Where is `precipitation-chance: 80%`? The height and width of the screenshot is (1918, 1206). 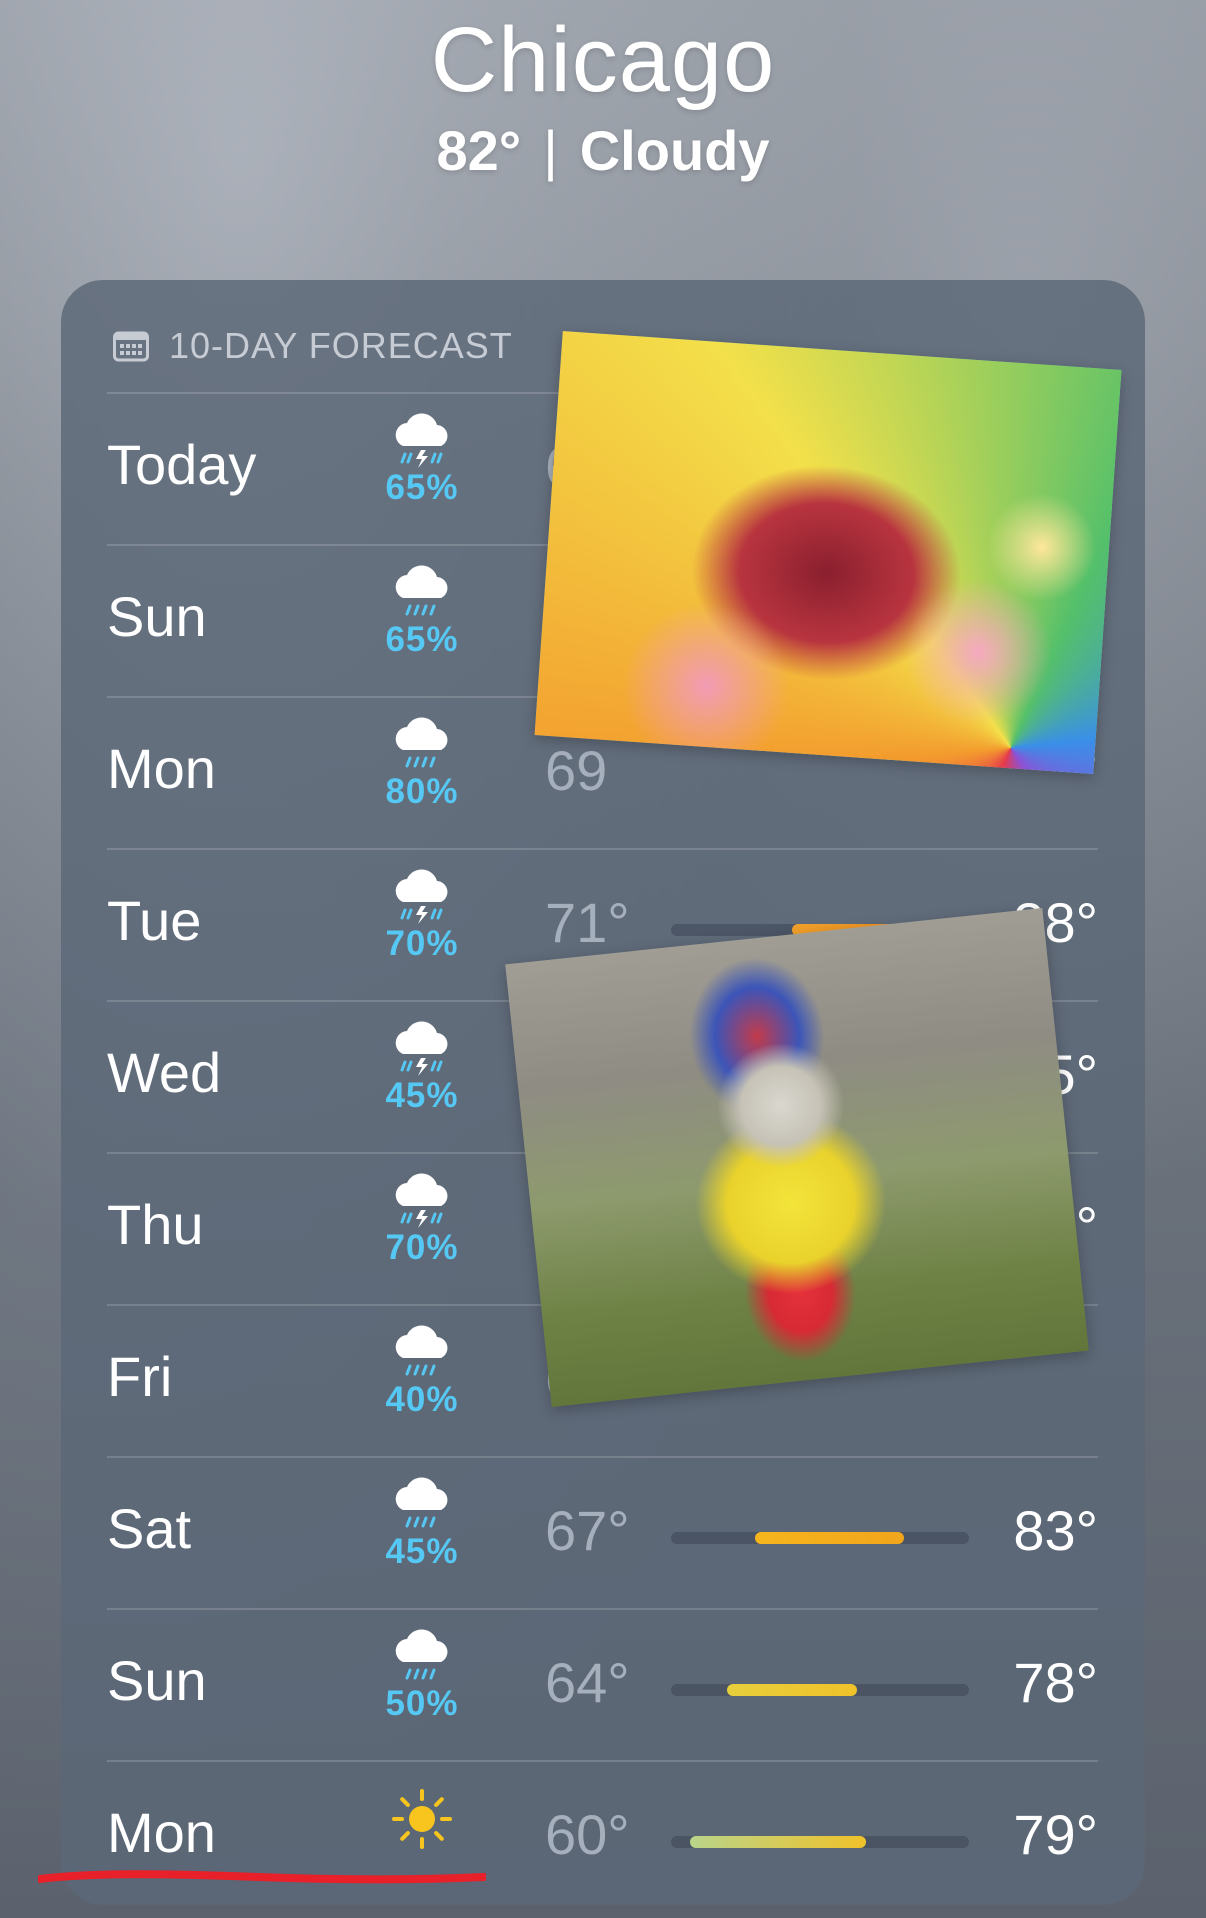 precipitation-chance: 80% is located at coordinates (422, 791).